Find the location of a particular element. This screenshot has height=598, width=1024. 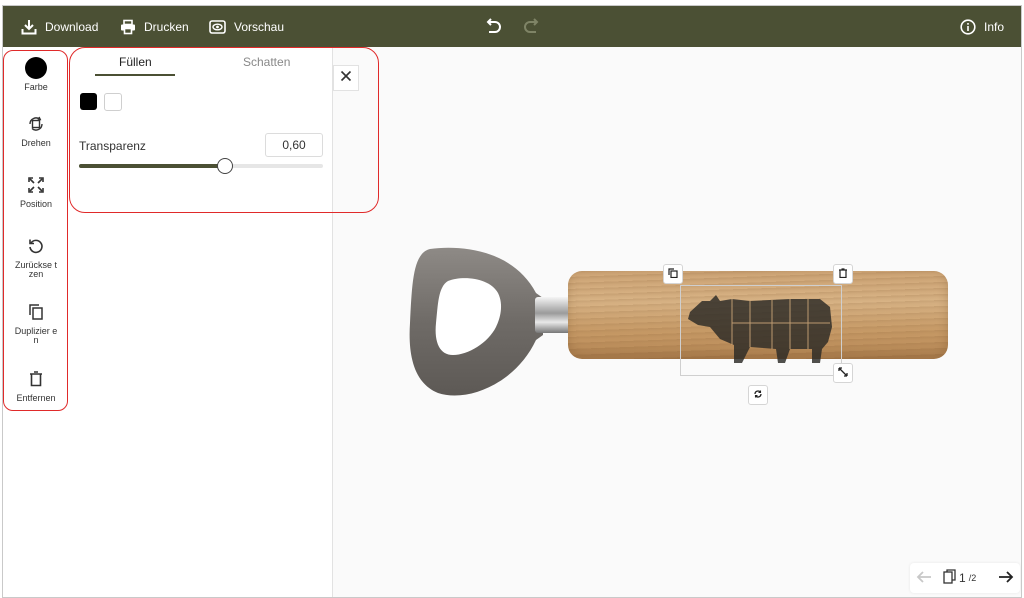

download-button: Download is located at coordinates (59, 26).